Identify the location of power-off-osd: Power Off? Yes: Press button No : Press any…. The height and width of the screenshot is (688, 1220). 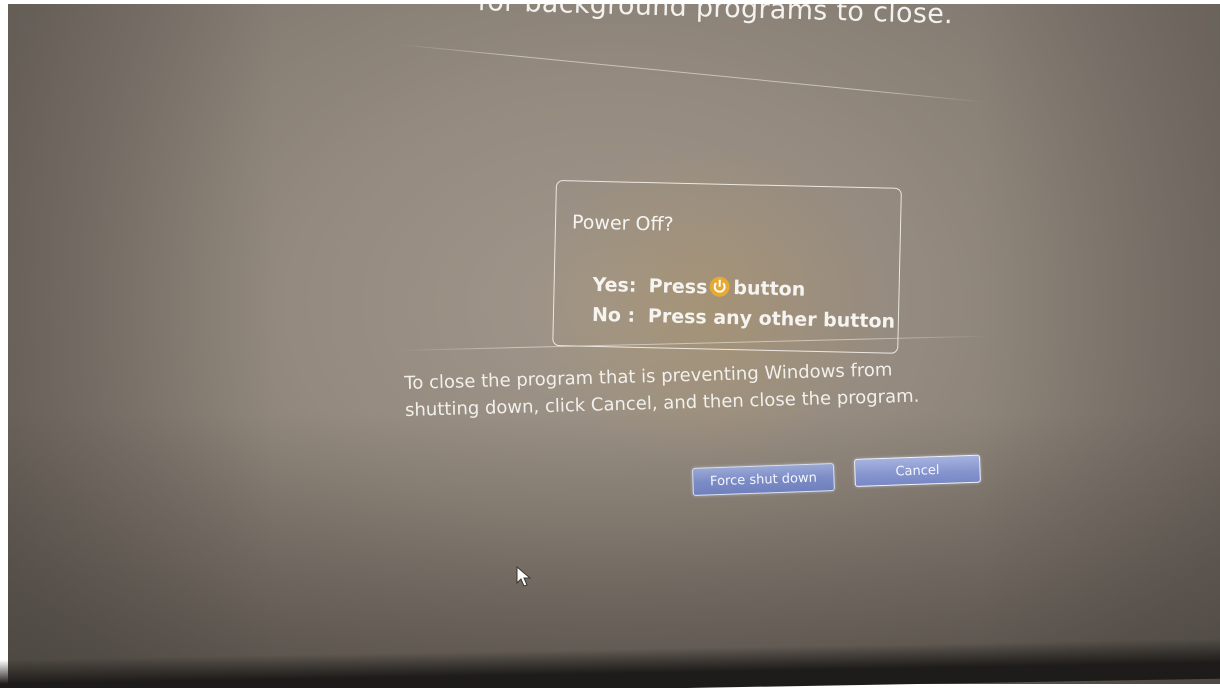
(727, 267).